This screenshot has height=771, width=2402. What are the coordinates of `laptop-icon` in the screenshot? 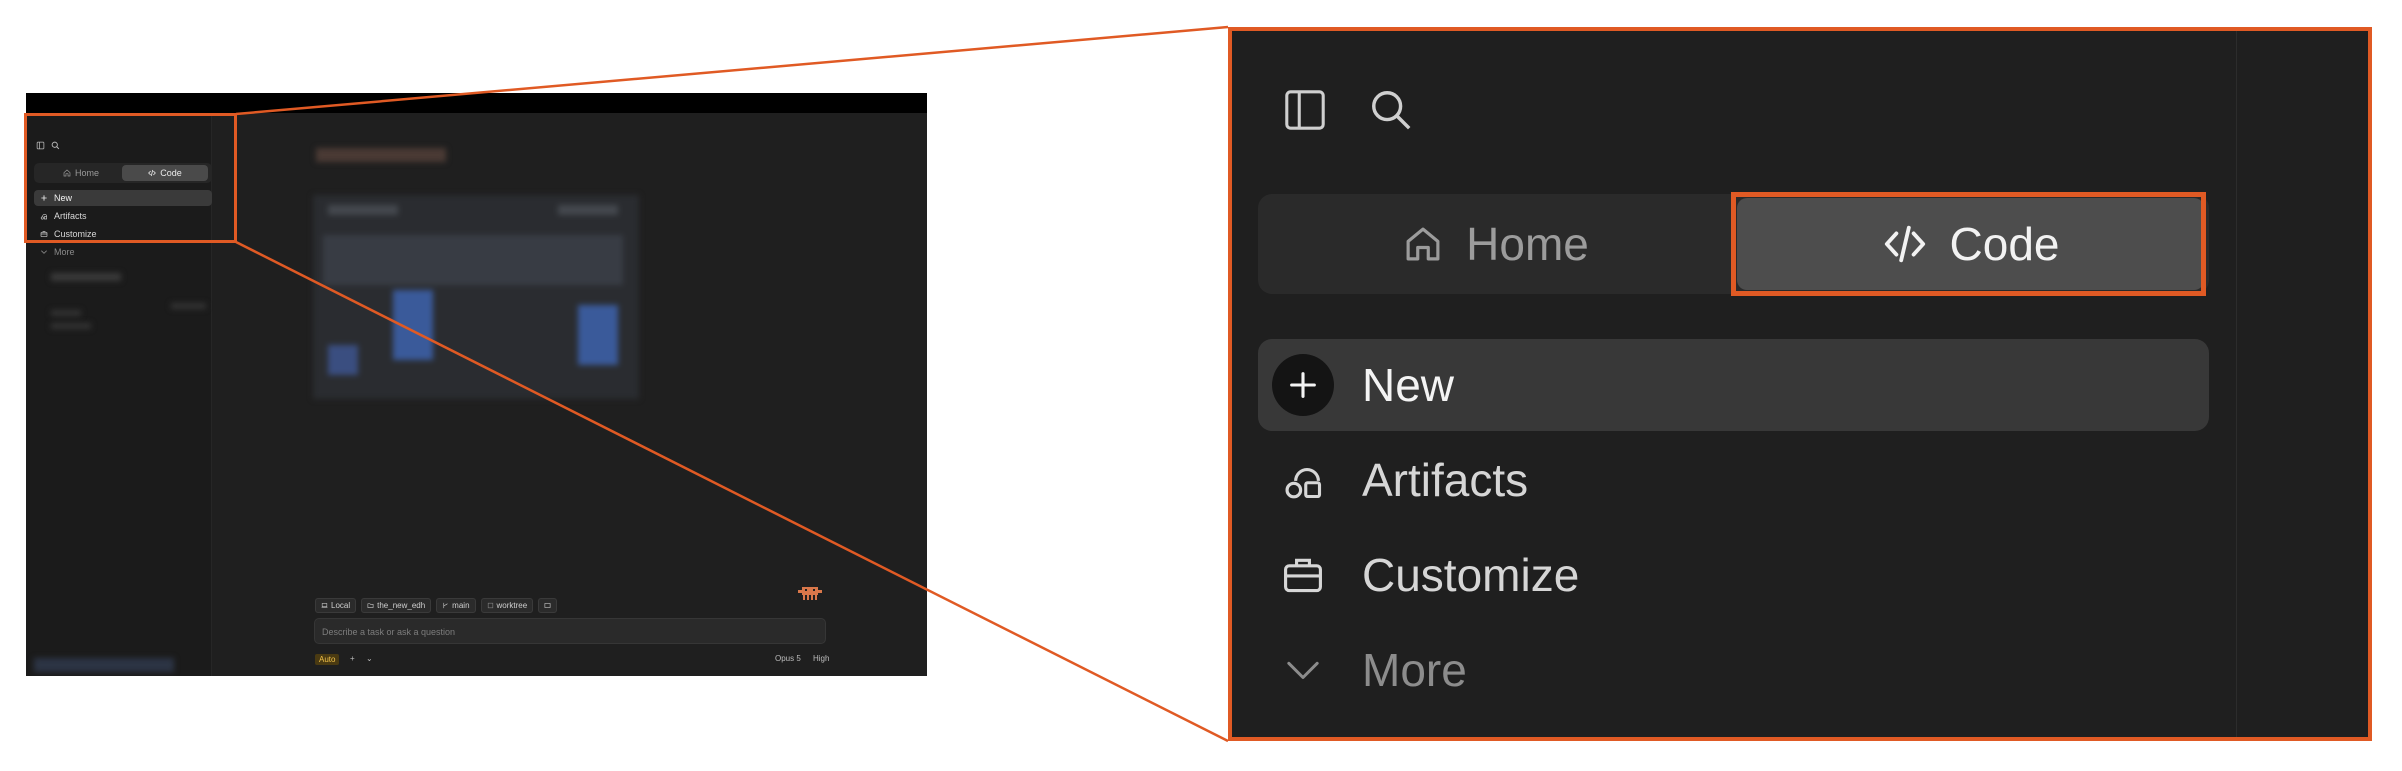 It's located at (324, 605).